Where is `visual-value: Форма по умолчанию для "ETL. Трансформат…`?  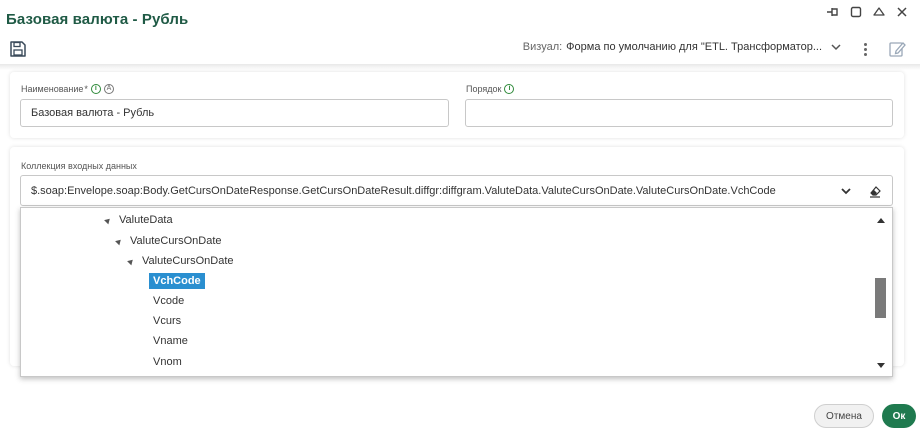
visual-value: Форма по умолчанию для "ETL. Трансформат… is located at coordinates (694, 47).